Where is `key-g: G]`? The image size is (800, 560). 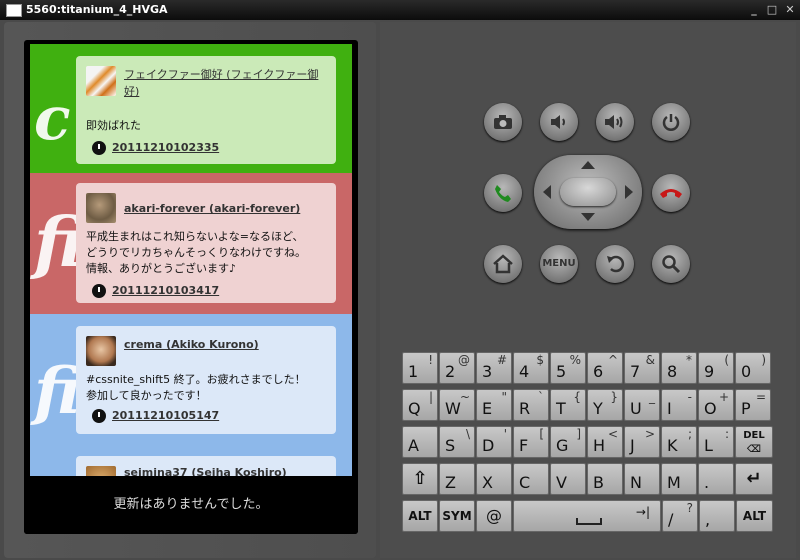 key-g: G] is located at coordinates (568, 442).